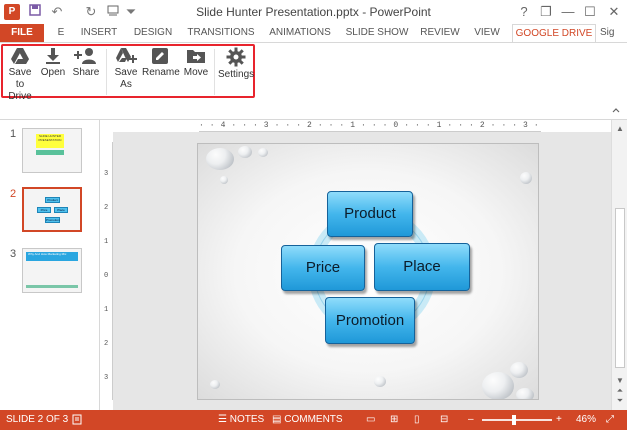  What do you see at coordinates (77, 421) in the screenshot?
I see `spell-check-icon` at bounding box center [77, 421].